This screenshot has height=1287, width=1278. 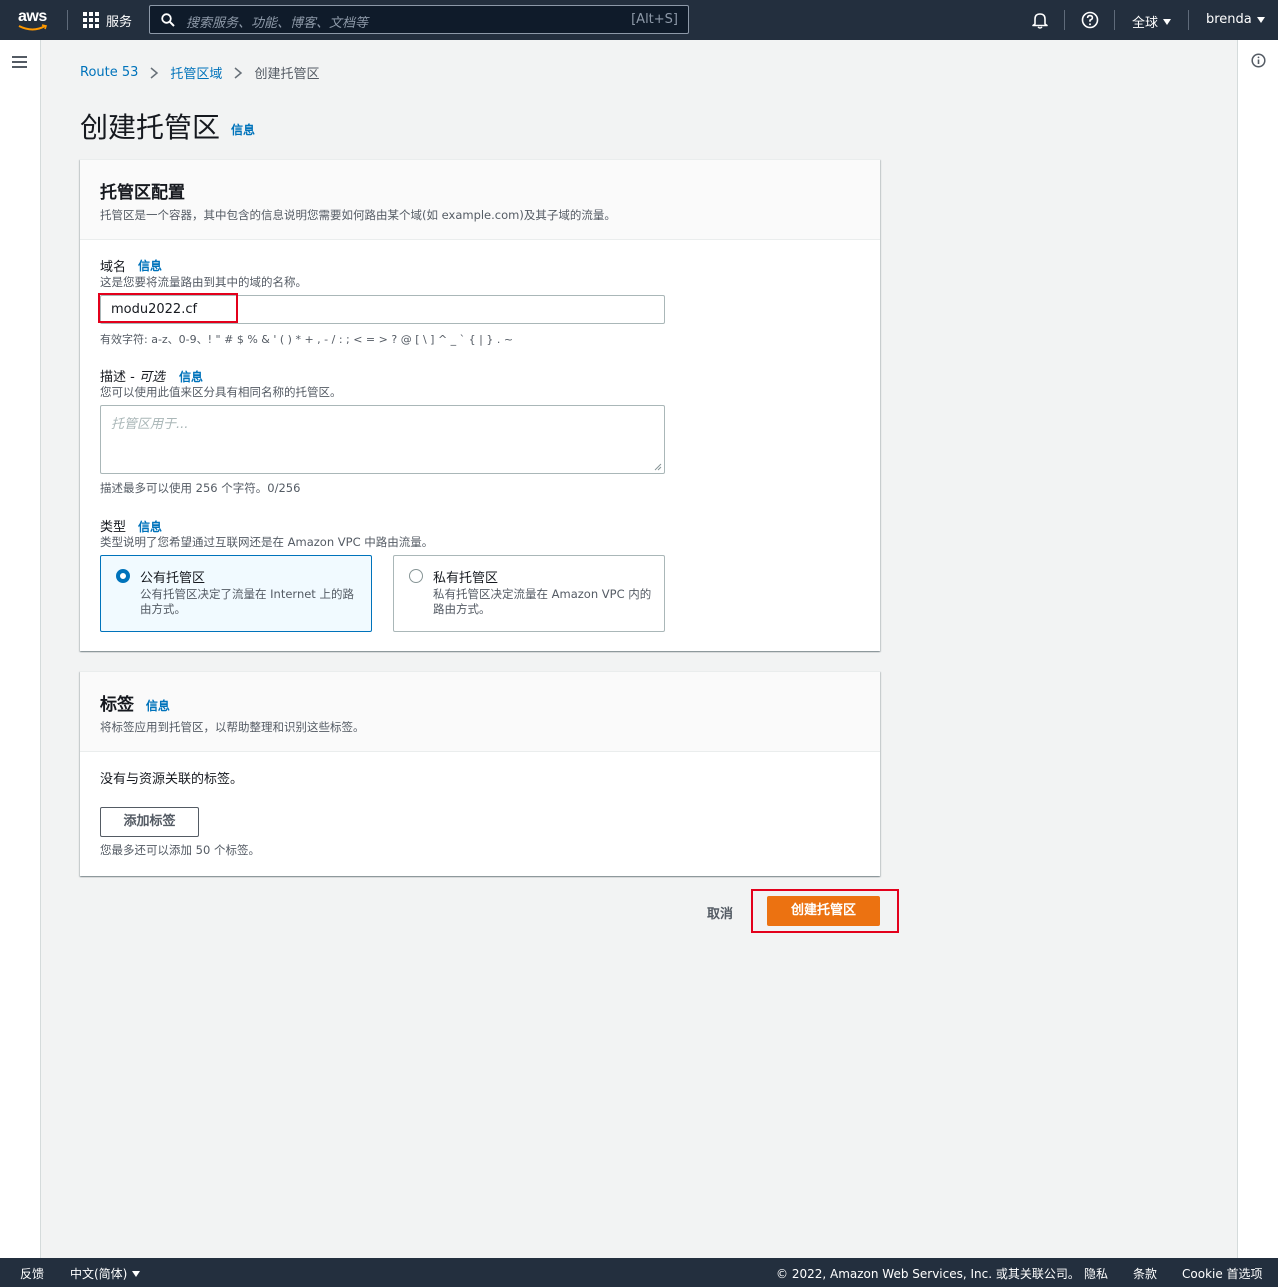 What do you see at coordinates (542, 601) in the screenshot?
I see `private-zone-description: 私有托管区决定流量在 Amazon VPC 内的路由方式。` at bounding box center [542, 601].